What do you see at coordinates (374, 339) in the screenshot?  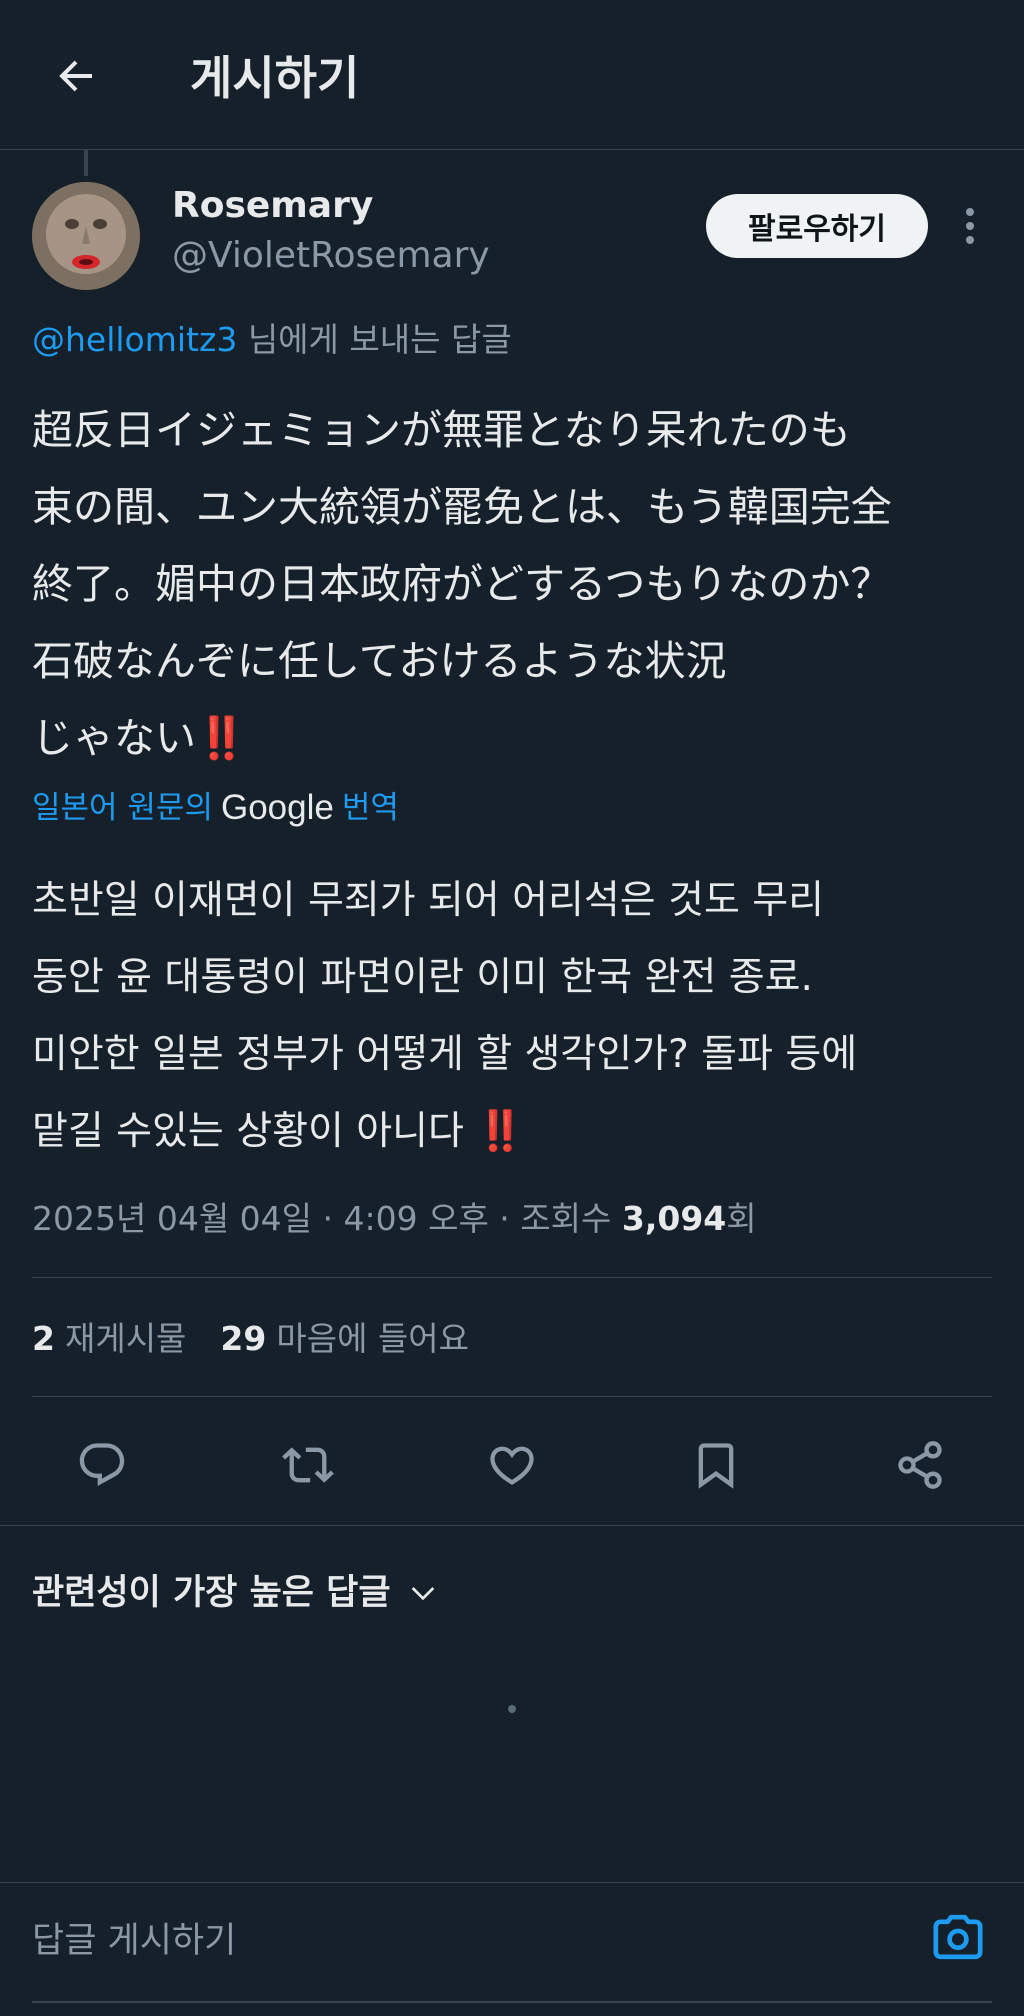 I see `reply-to-suffix: 님에게 보내는 답글` at bounding box center [374, 339].